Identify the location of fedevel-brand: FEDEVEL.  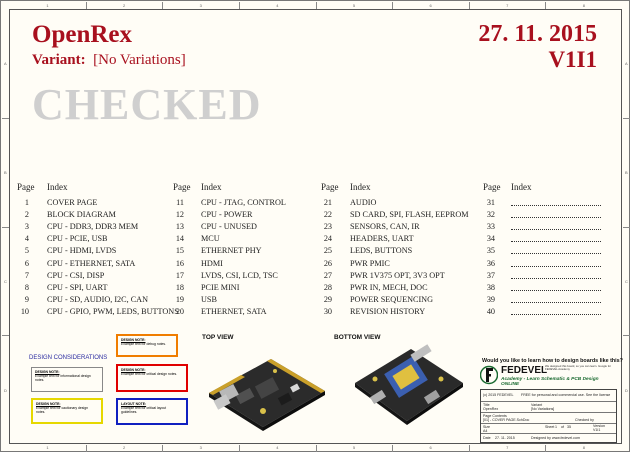
(524, 370).